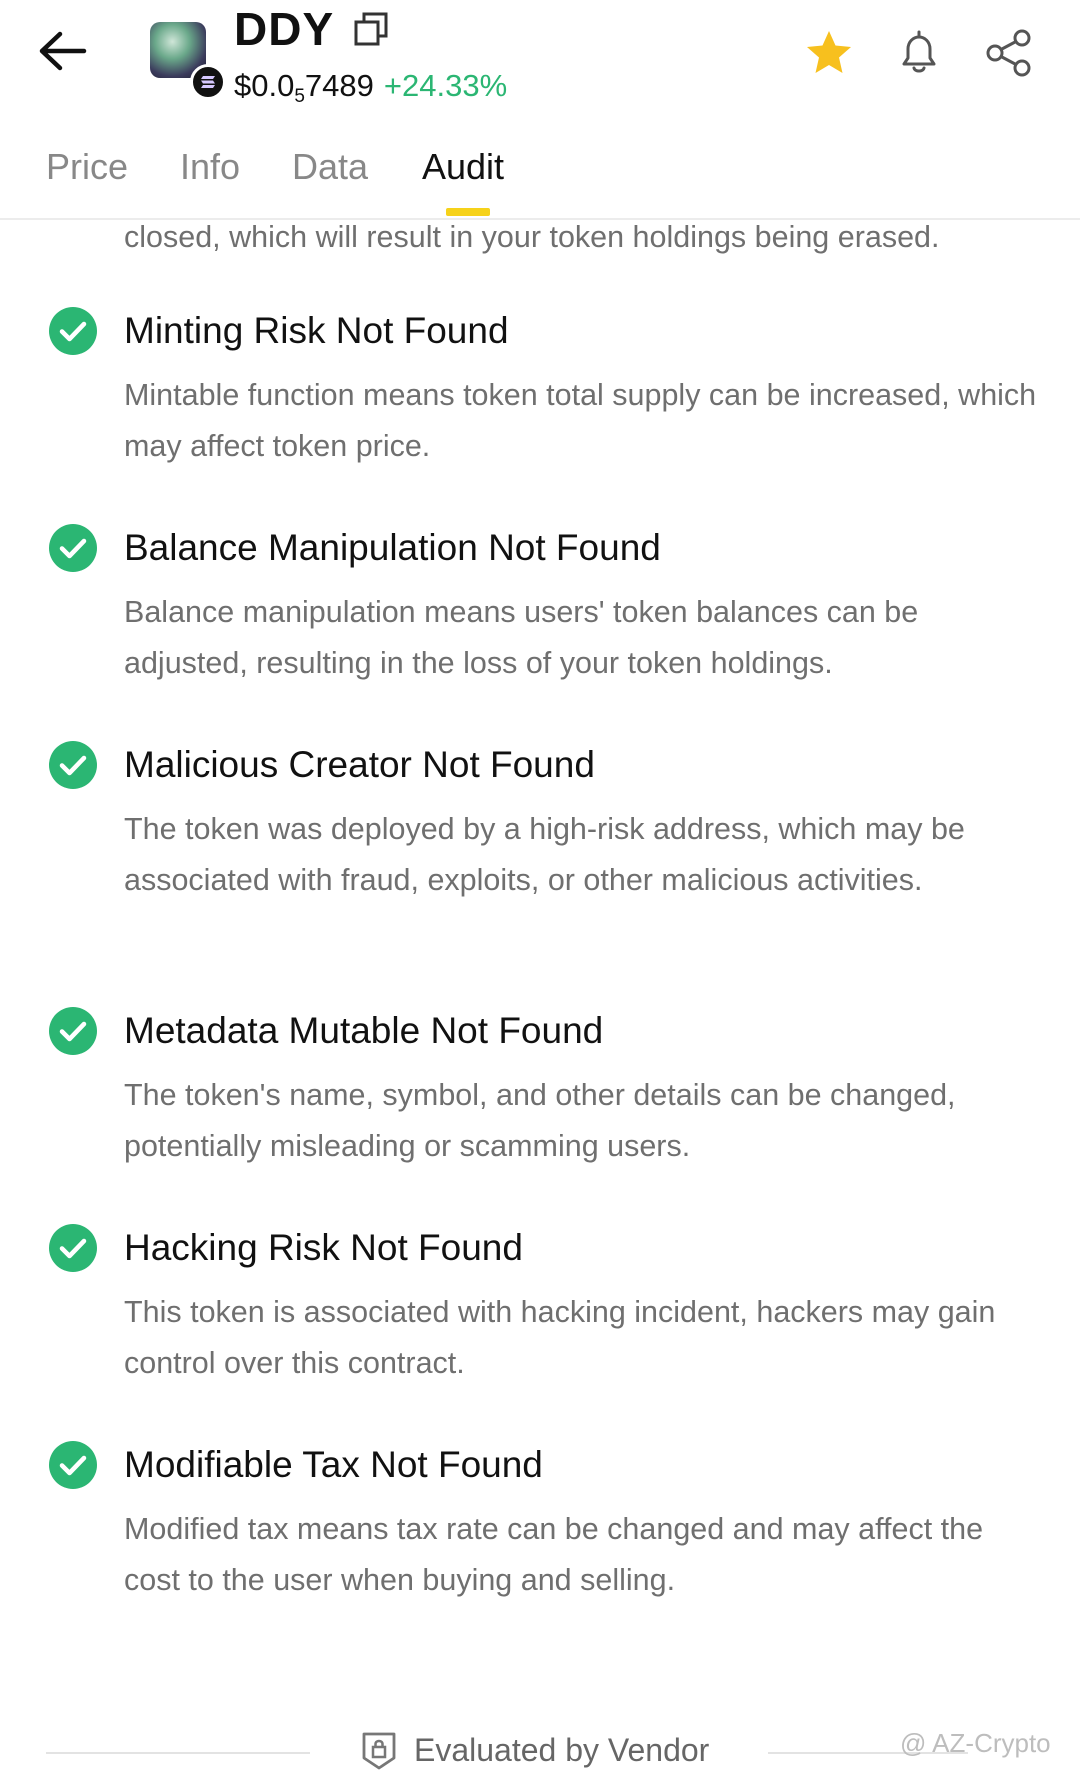 This screenshot has height=1772, width=1080. I want to click on tab-data: Data, so click(330, 167).